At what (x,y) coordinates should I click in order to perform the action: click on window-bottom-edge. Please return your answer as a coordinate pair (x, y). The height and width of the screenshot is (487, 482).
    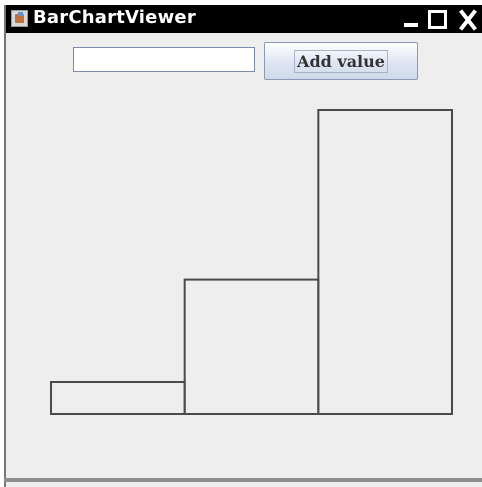
    Looking at the image, I should click on (243, 480).